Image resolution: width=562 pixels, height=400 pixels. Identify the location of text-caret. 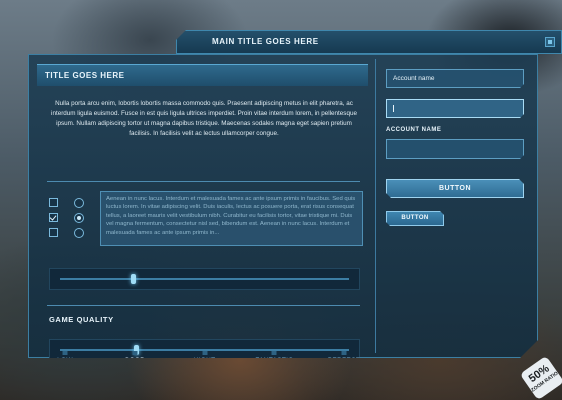
(393, 108).